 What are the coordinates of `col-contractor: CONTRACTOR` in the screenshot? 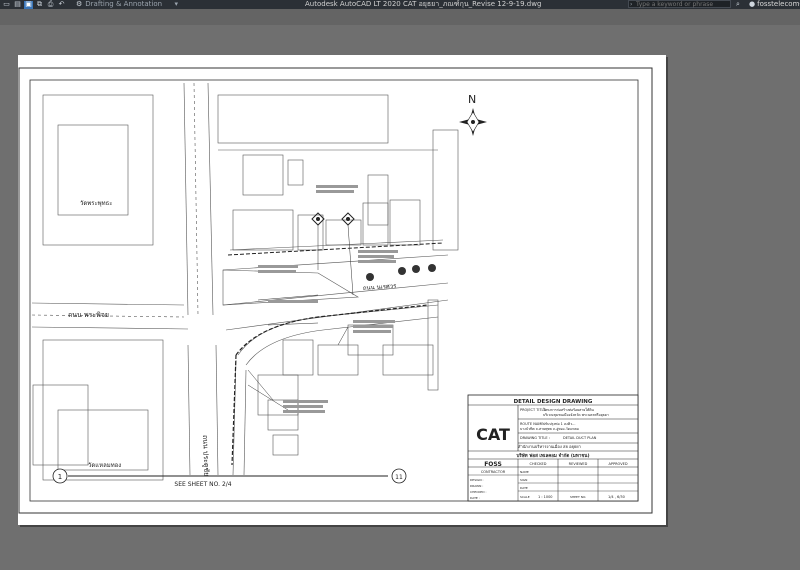 It's located at (493, 472).